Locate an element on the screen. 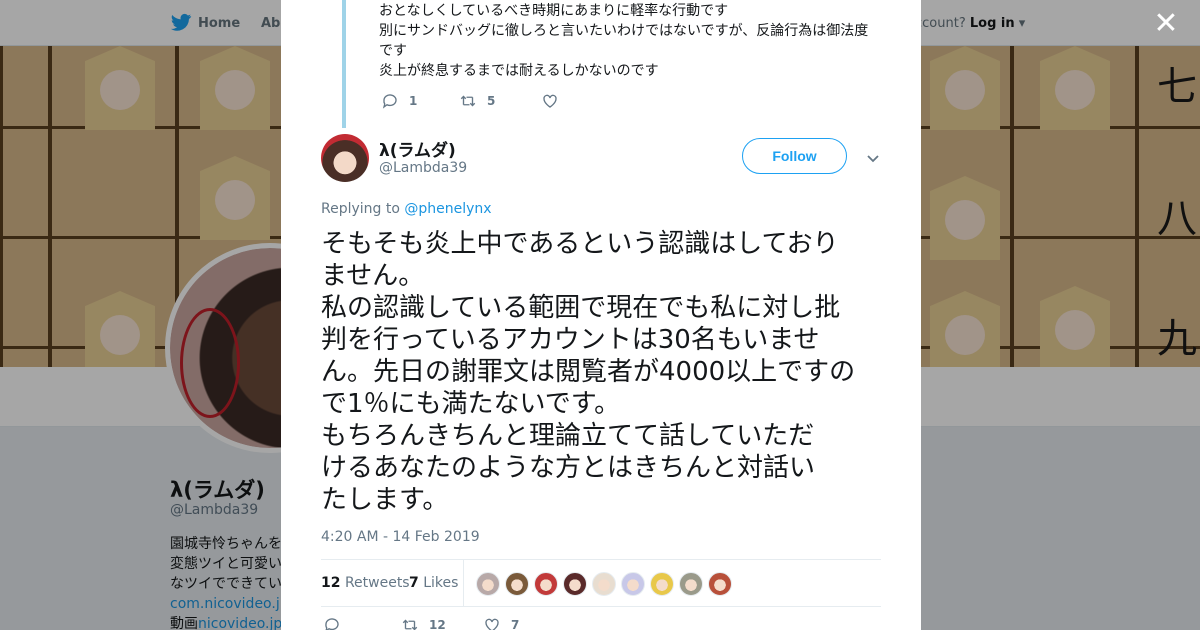 This screenshot has width=1200, height=630. close-icon: ✕ is located at coordinates (1166, 24).